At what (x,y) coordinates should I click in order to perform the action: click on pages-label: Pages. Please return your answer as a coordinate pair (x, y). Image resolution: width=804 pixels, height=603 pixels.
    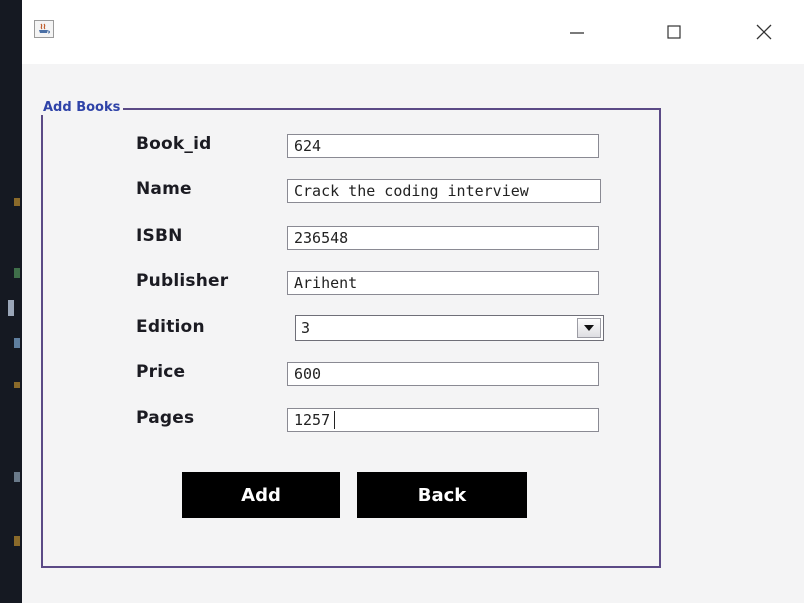
    Looking at the image, I should click on (165, 418).